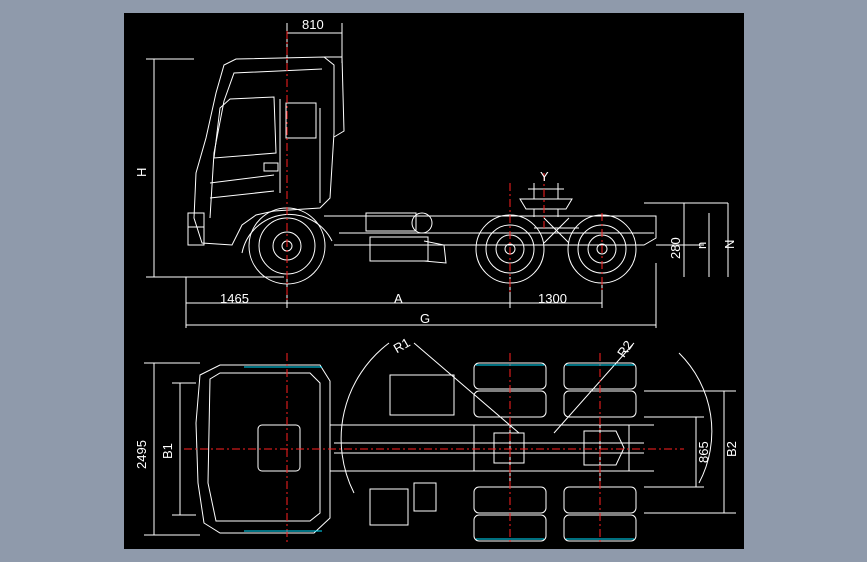  Describe the element at coordinates (489, 448) in the screenshot. I see `driveshaft` at that location.